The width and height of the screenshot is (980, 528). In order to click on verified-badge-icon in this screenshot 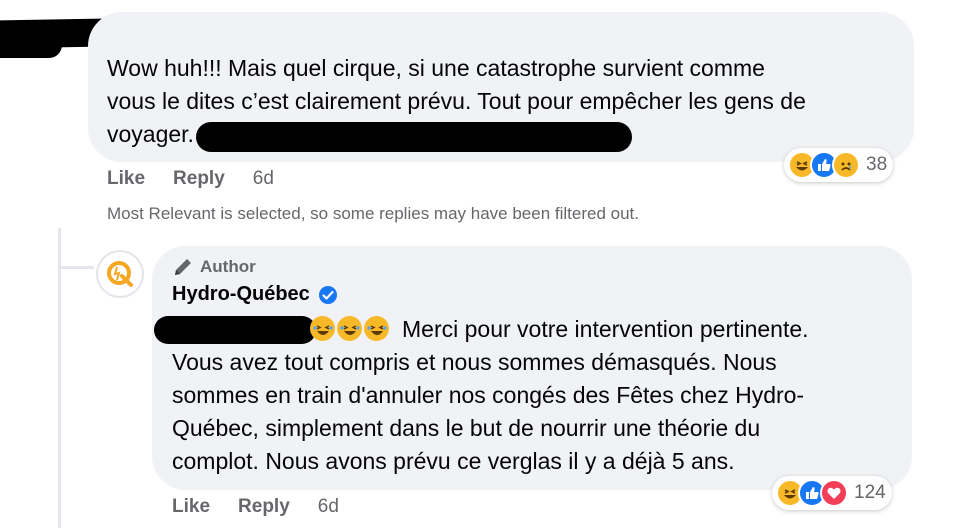, I will do `click(327, 294)`.